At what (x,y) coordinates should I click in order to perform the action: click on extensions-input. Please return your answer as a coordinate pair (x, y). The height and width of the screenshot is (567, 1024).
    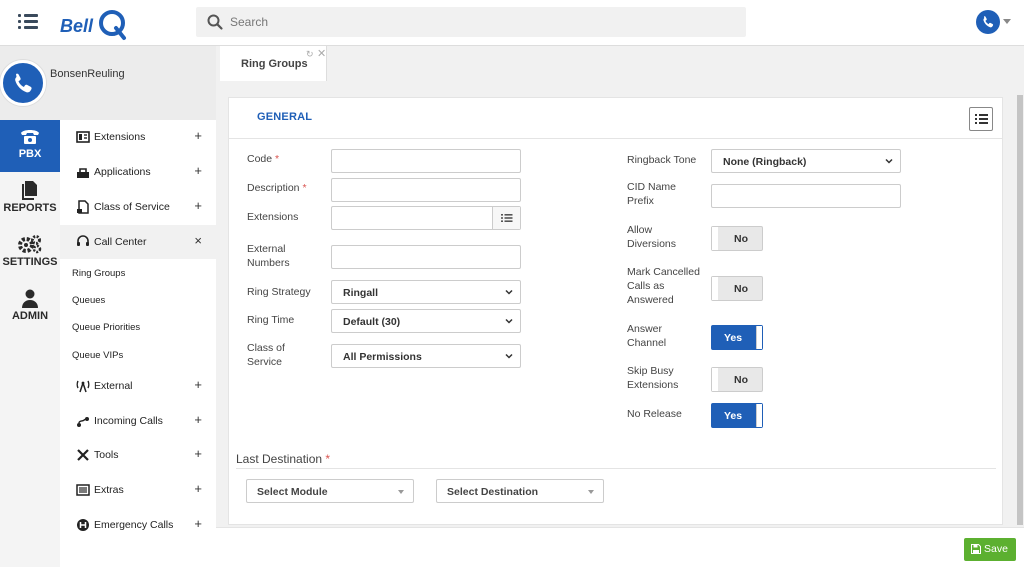
    Looking at the image, I should click on (426, 218).